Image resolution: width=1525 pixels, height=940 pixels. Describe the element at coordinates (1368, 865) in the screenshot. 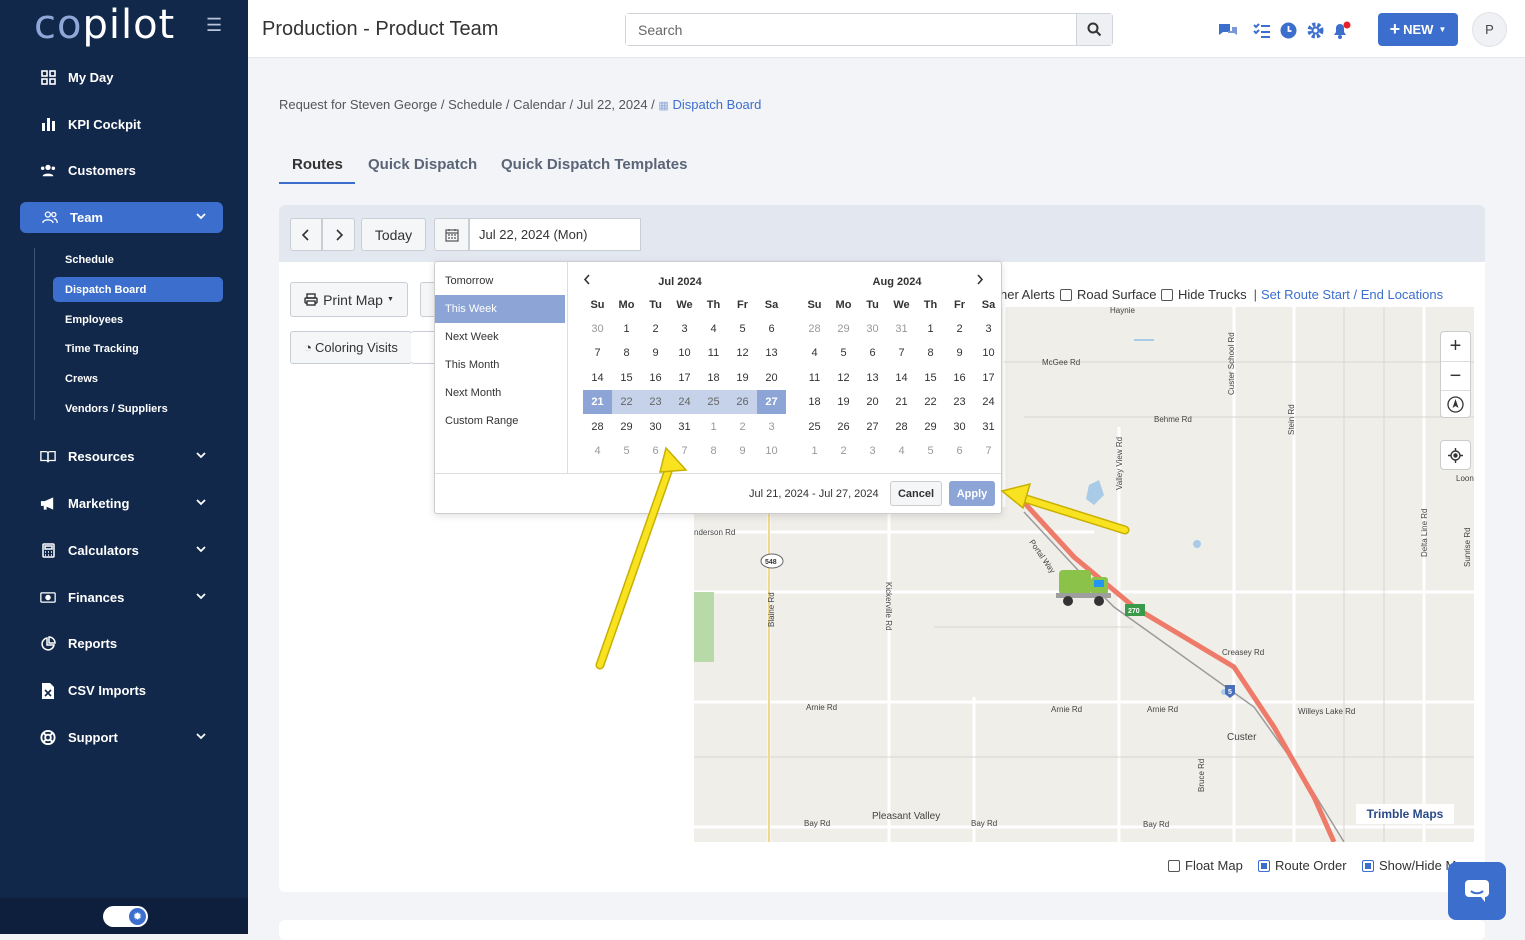

I see `show-hide-checkbox` at that location.